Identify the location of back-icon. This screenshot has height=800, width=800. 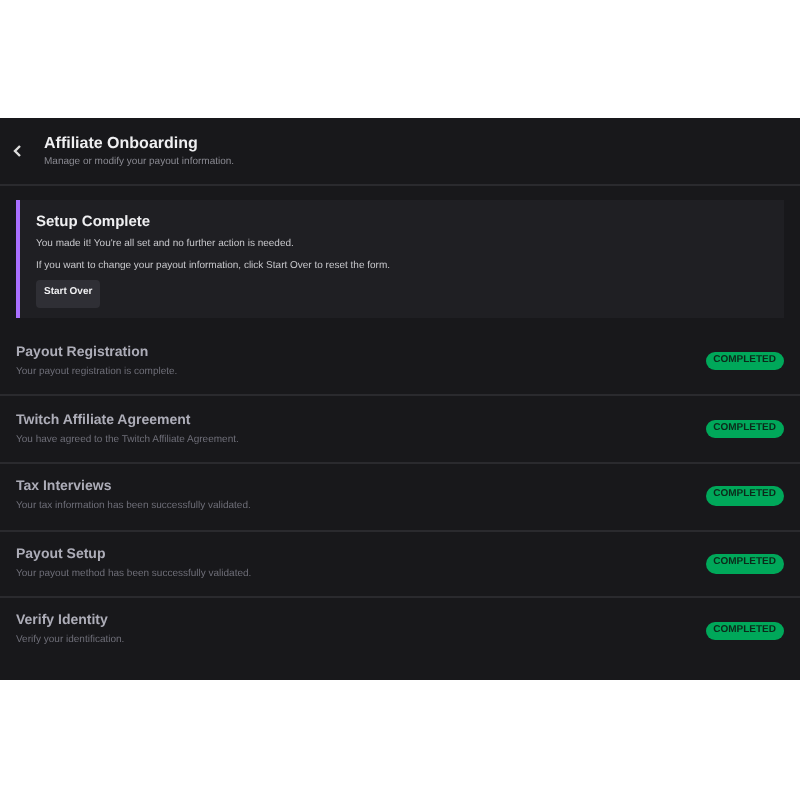
(16, 151).